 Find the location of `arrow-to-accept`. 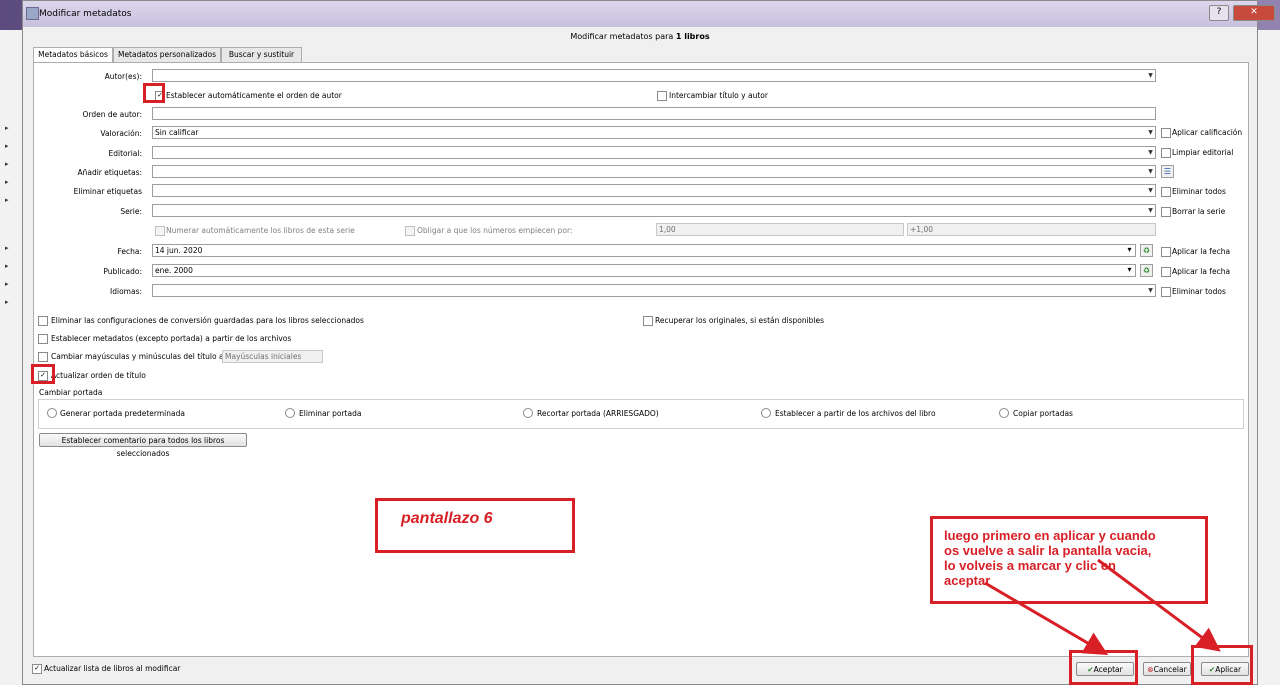

arrow-to-accept is located at coordinates (1046, 618).